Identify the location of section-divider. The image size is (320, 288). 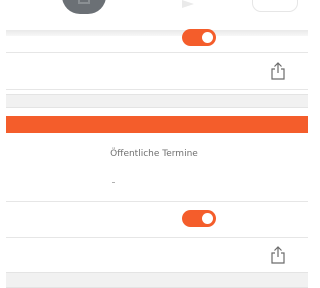
(157, 33).